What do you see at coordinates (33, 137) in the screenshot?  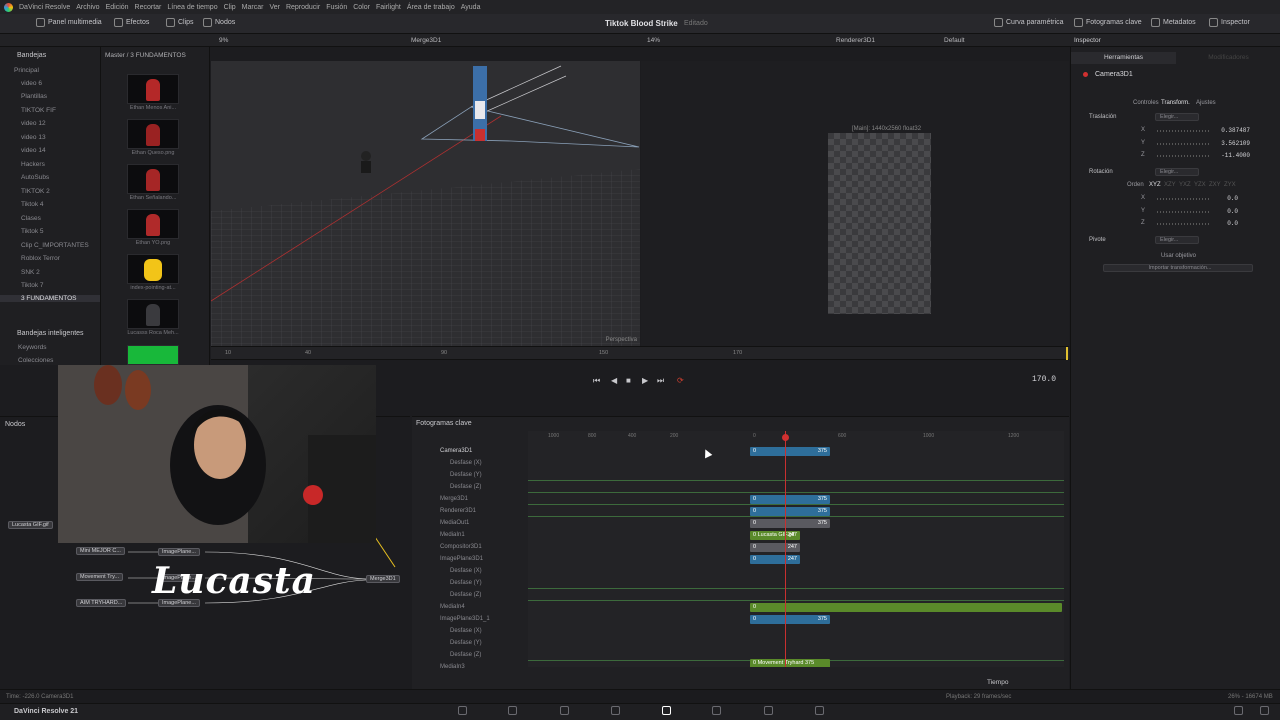 I see `bin-item: video 13` at bounding box center [33, 137].